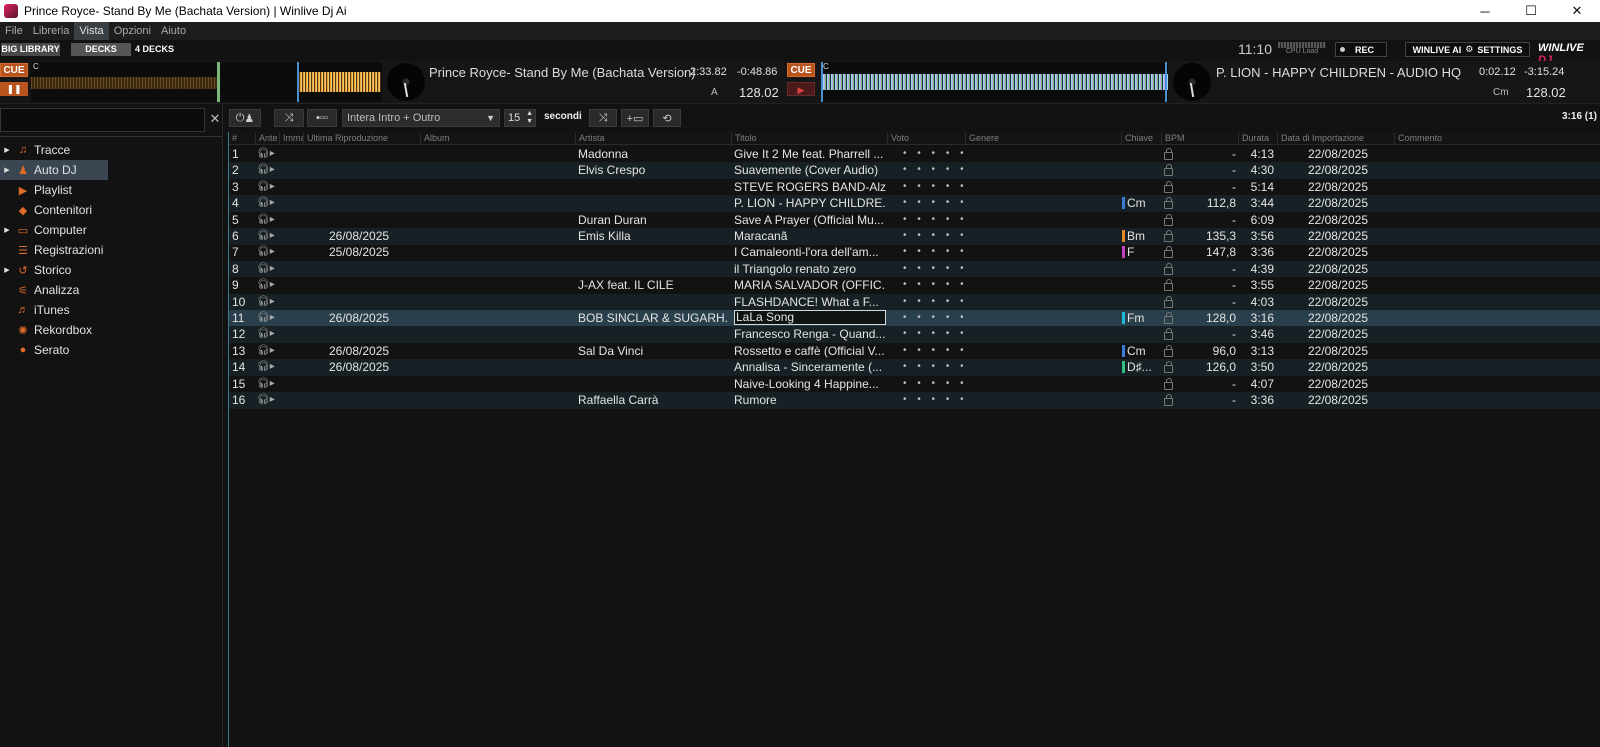 Image resolution: width=1600 pixels, height=747 pixels. I want to click on deck-a-pause-button: ❚❚, so click(14, 89).